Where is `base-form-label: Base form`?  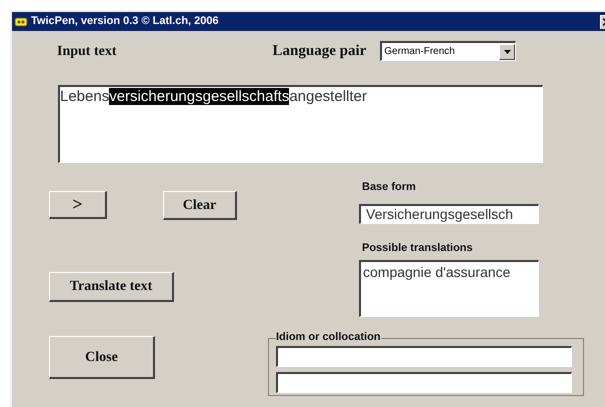
base-form-label: Base form is located at coordinates (389, 187).